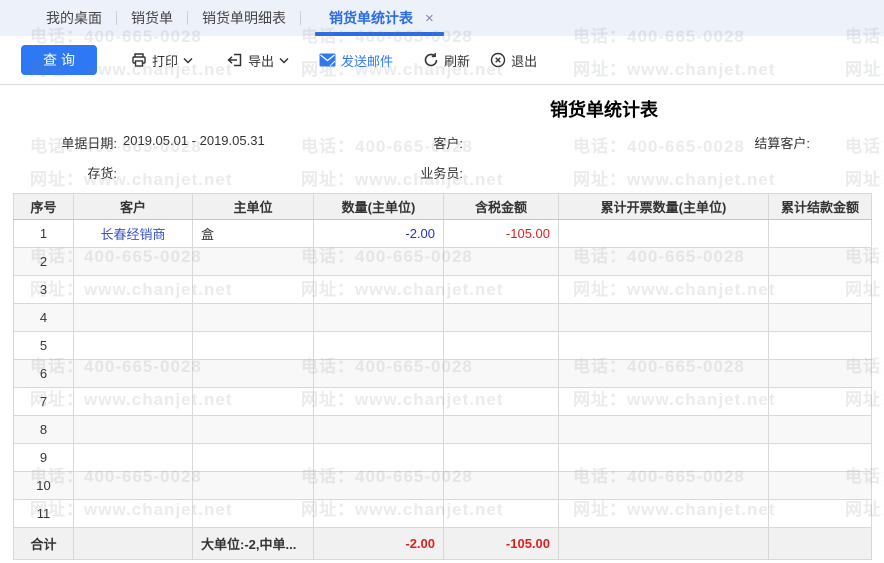 The height and width of the screenshot is (563, 884). Describe the element at coordinates (43, 513) in the screenshot. I see `cell-no: 11` at that location.